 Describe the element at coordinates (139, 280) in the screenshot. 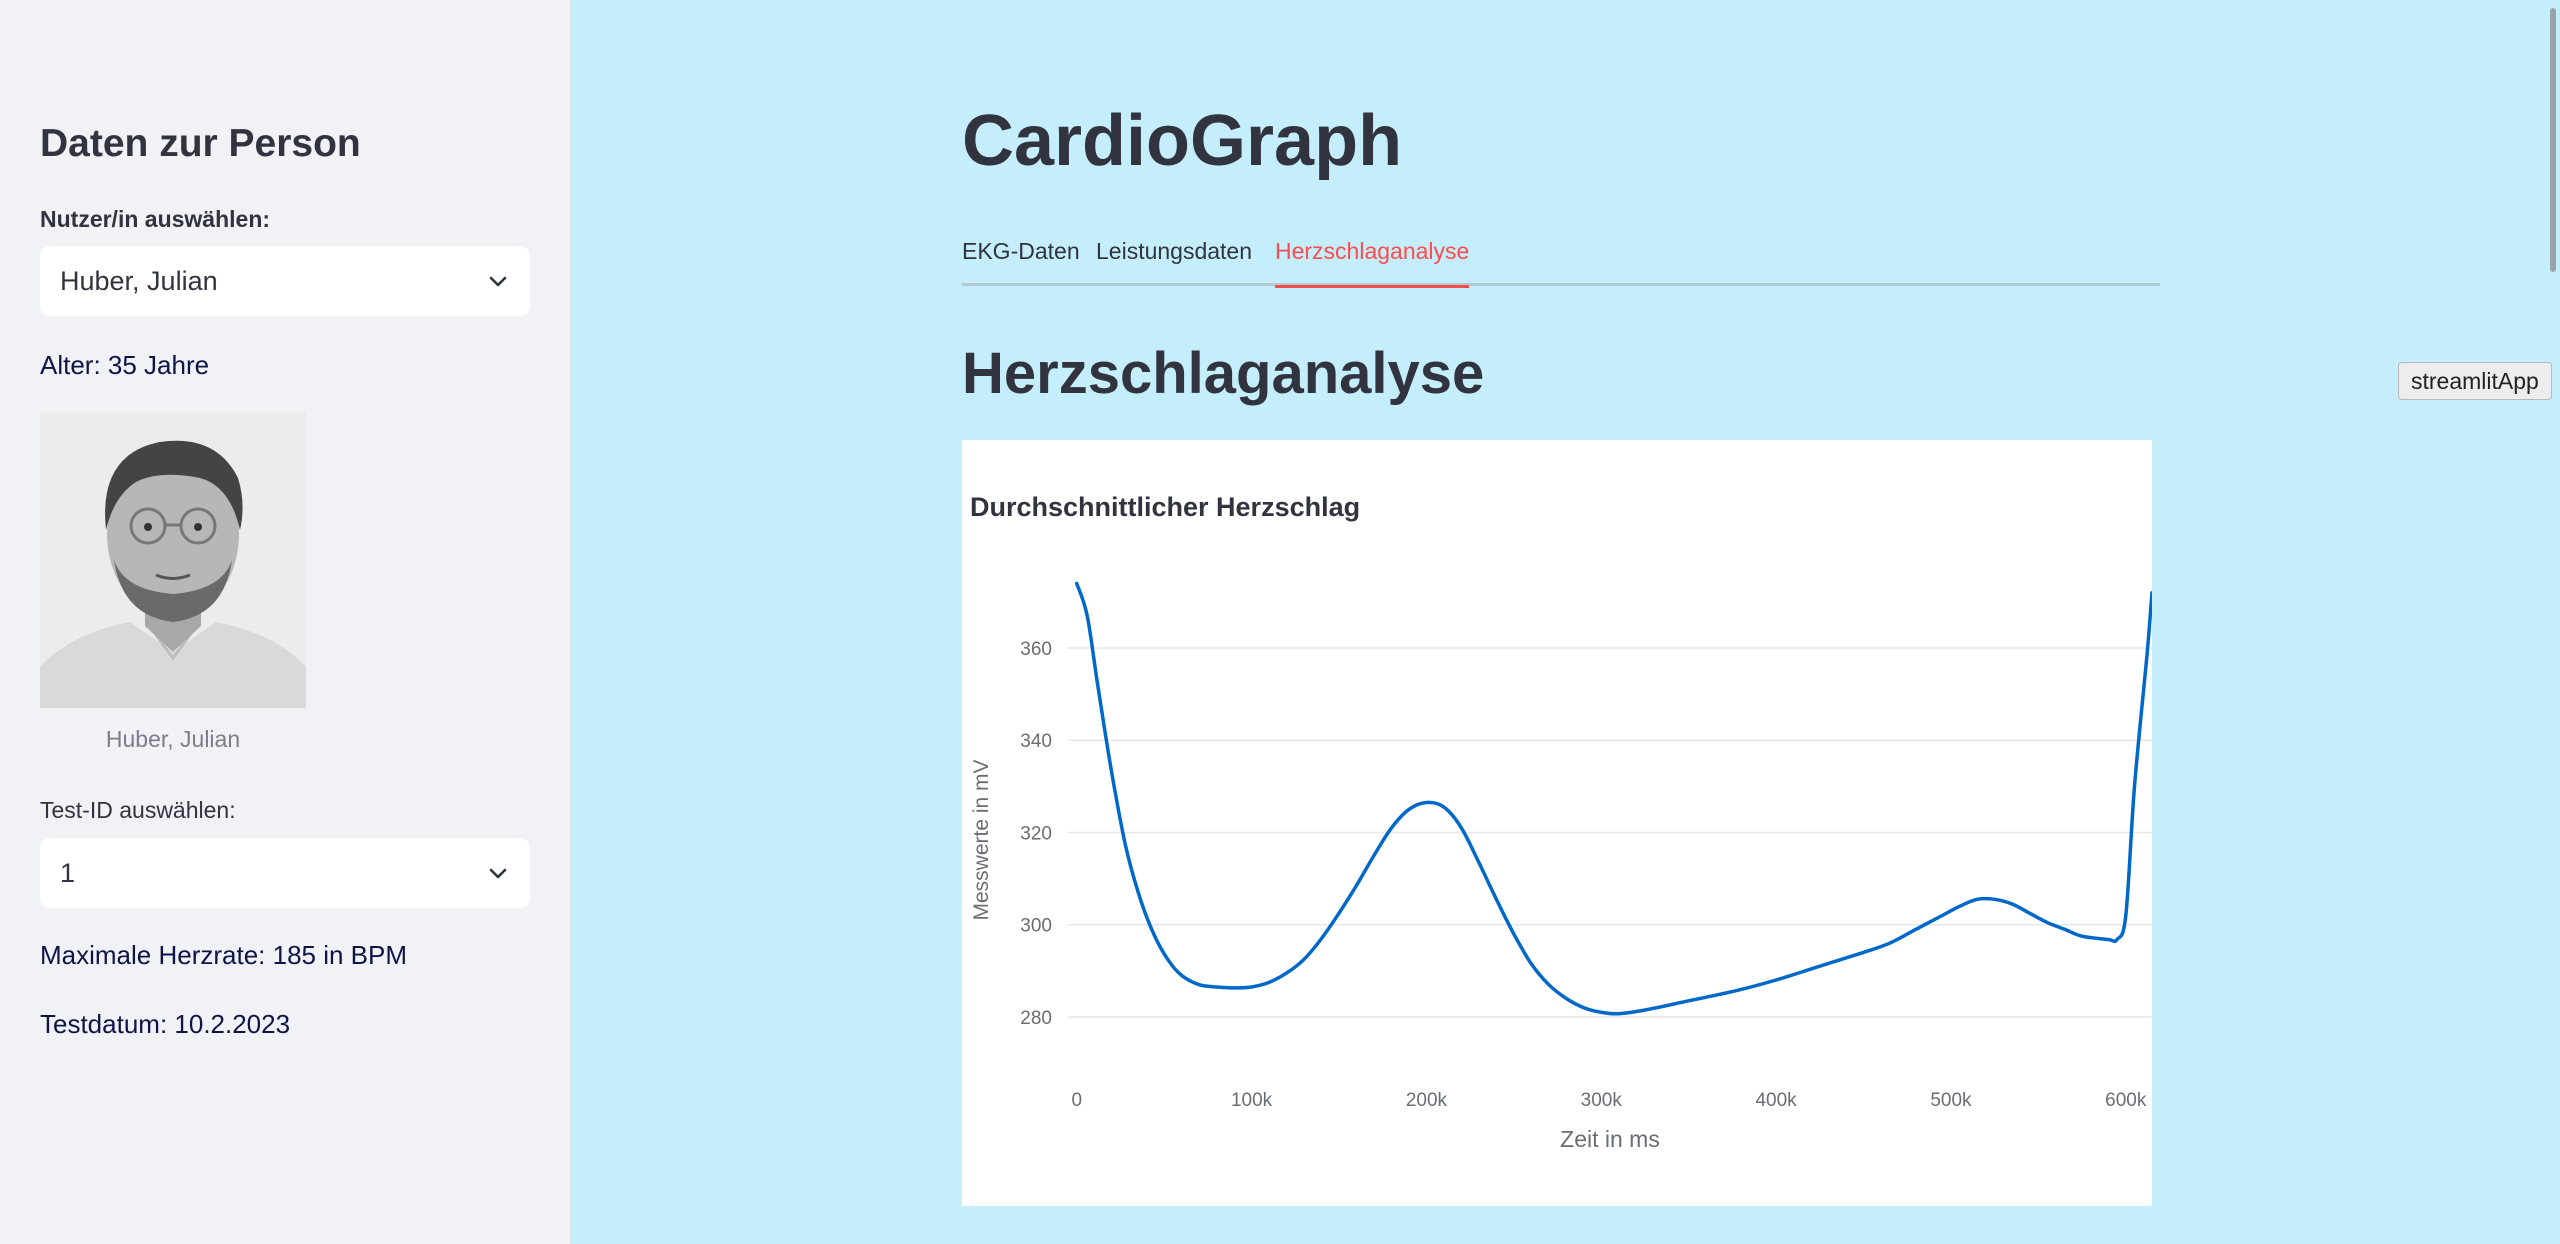

I see `user-select-value: Huber, Julian` at that location.